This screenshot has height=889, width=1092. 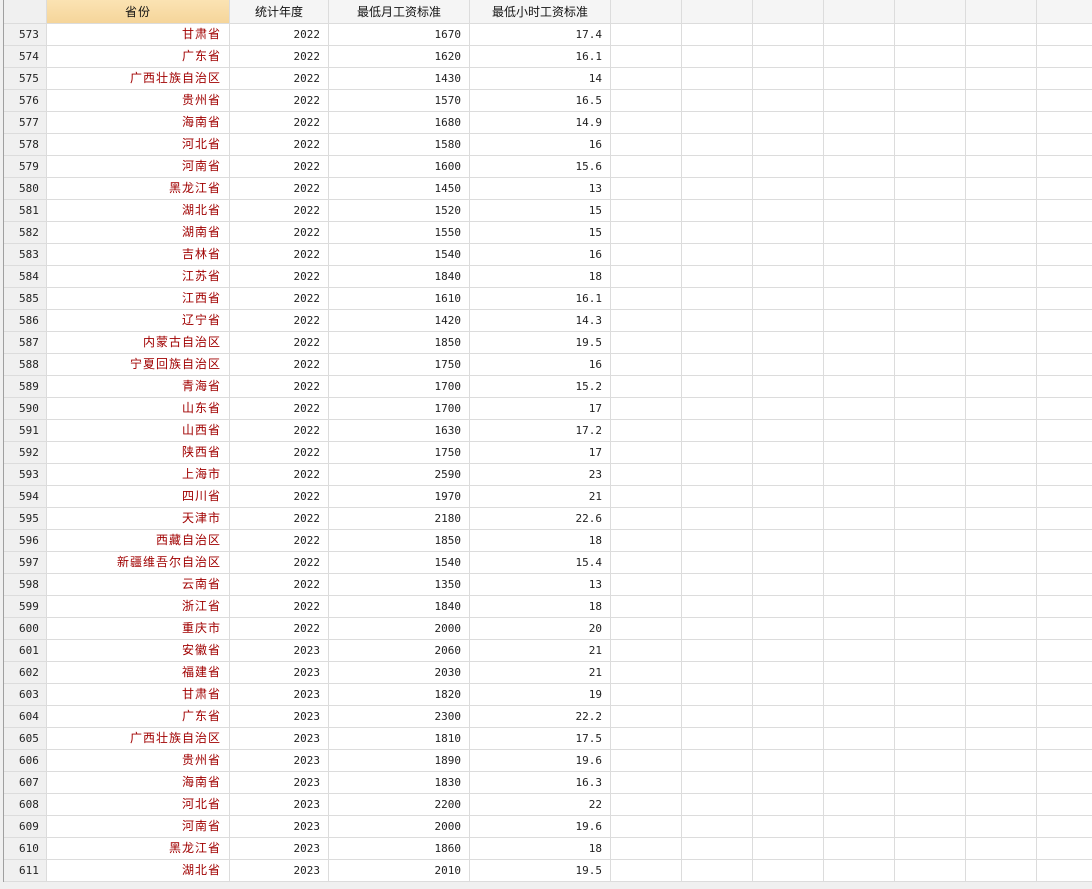 I want to click on table-row: 591 山西省 2022 1630 17.2, so click(x=548, y=431).